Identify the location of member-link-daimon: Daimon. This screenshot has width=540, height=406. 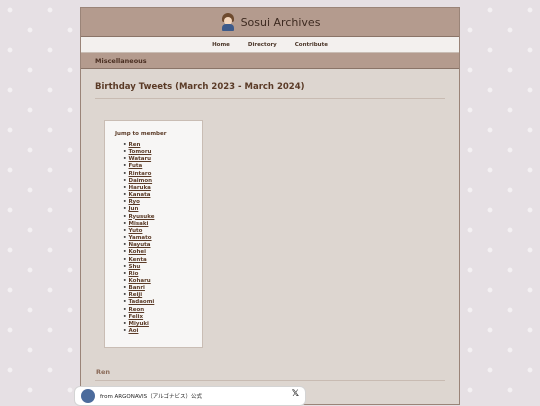
(141, 181).